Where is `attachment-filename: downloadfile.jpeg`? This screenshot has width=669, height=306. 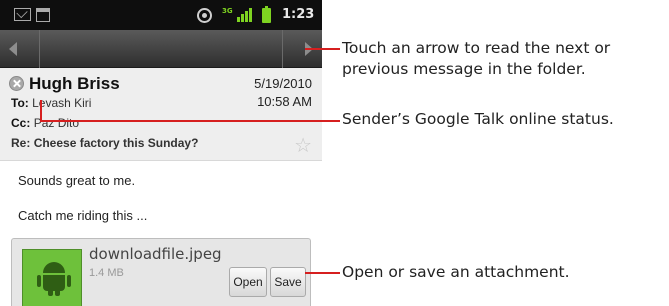
attachment-filename: downloadfile.jpeg is located at coordinates (155, 254).